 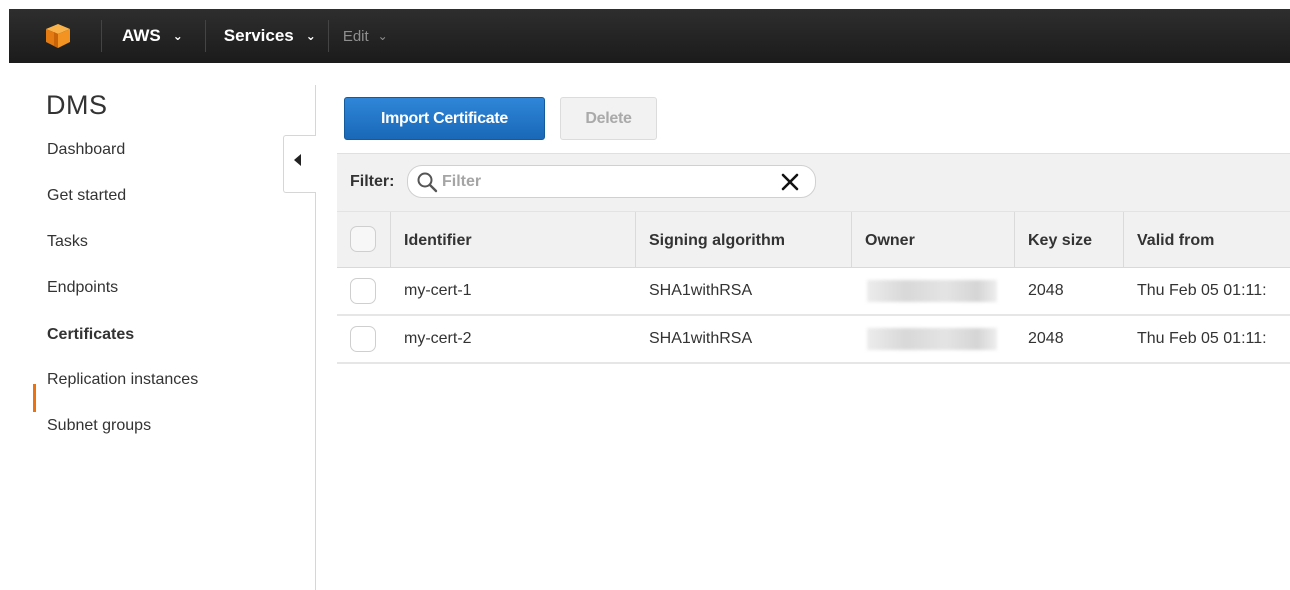 What do you see at coordinates (258, 35) in the screenshot?
I see `services-menu-label: Services` at bounding box center [258, 35].